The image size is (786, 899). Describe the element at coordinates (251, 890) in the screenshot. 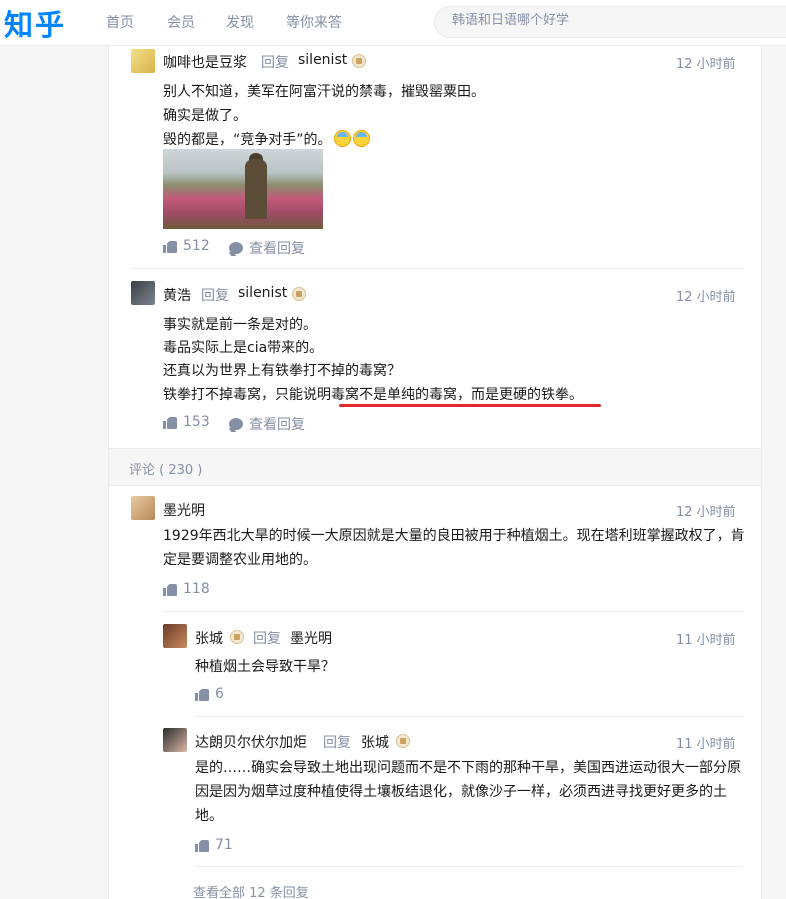

I see `view-all-replies-link: 查看全部 12 条回复` at that location.